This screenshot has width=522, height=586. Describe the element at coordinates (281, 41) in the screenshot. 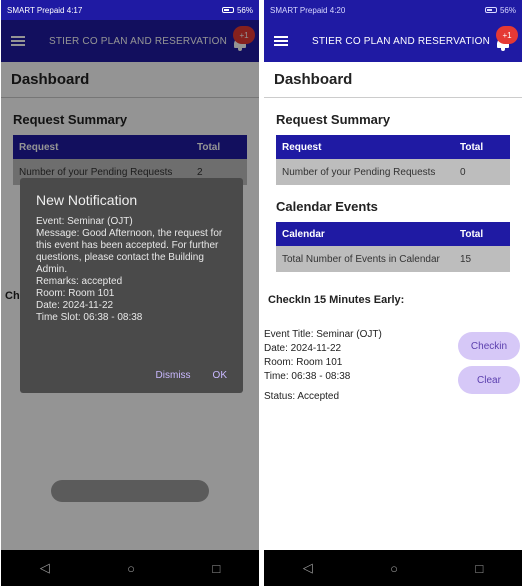

I see `menu-icon` at that location.